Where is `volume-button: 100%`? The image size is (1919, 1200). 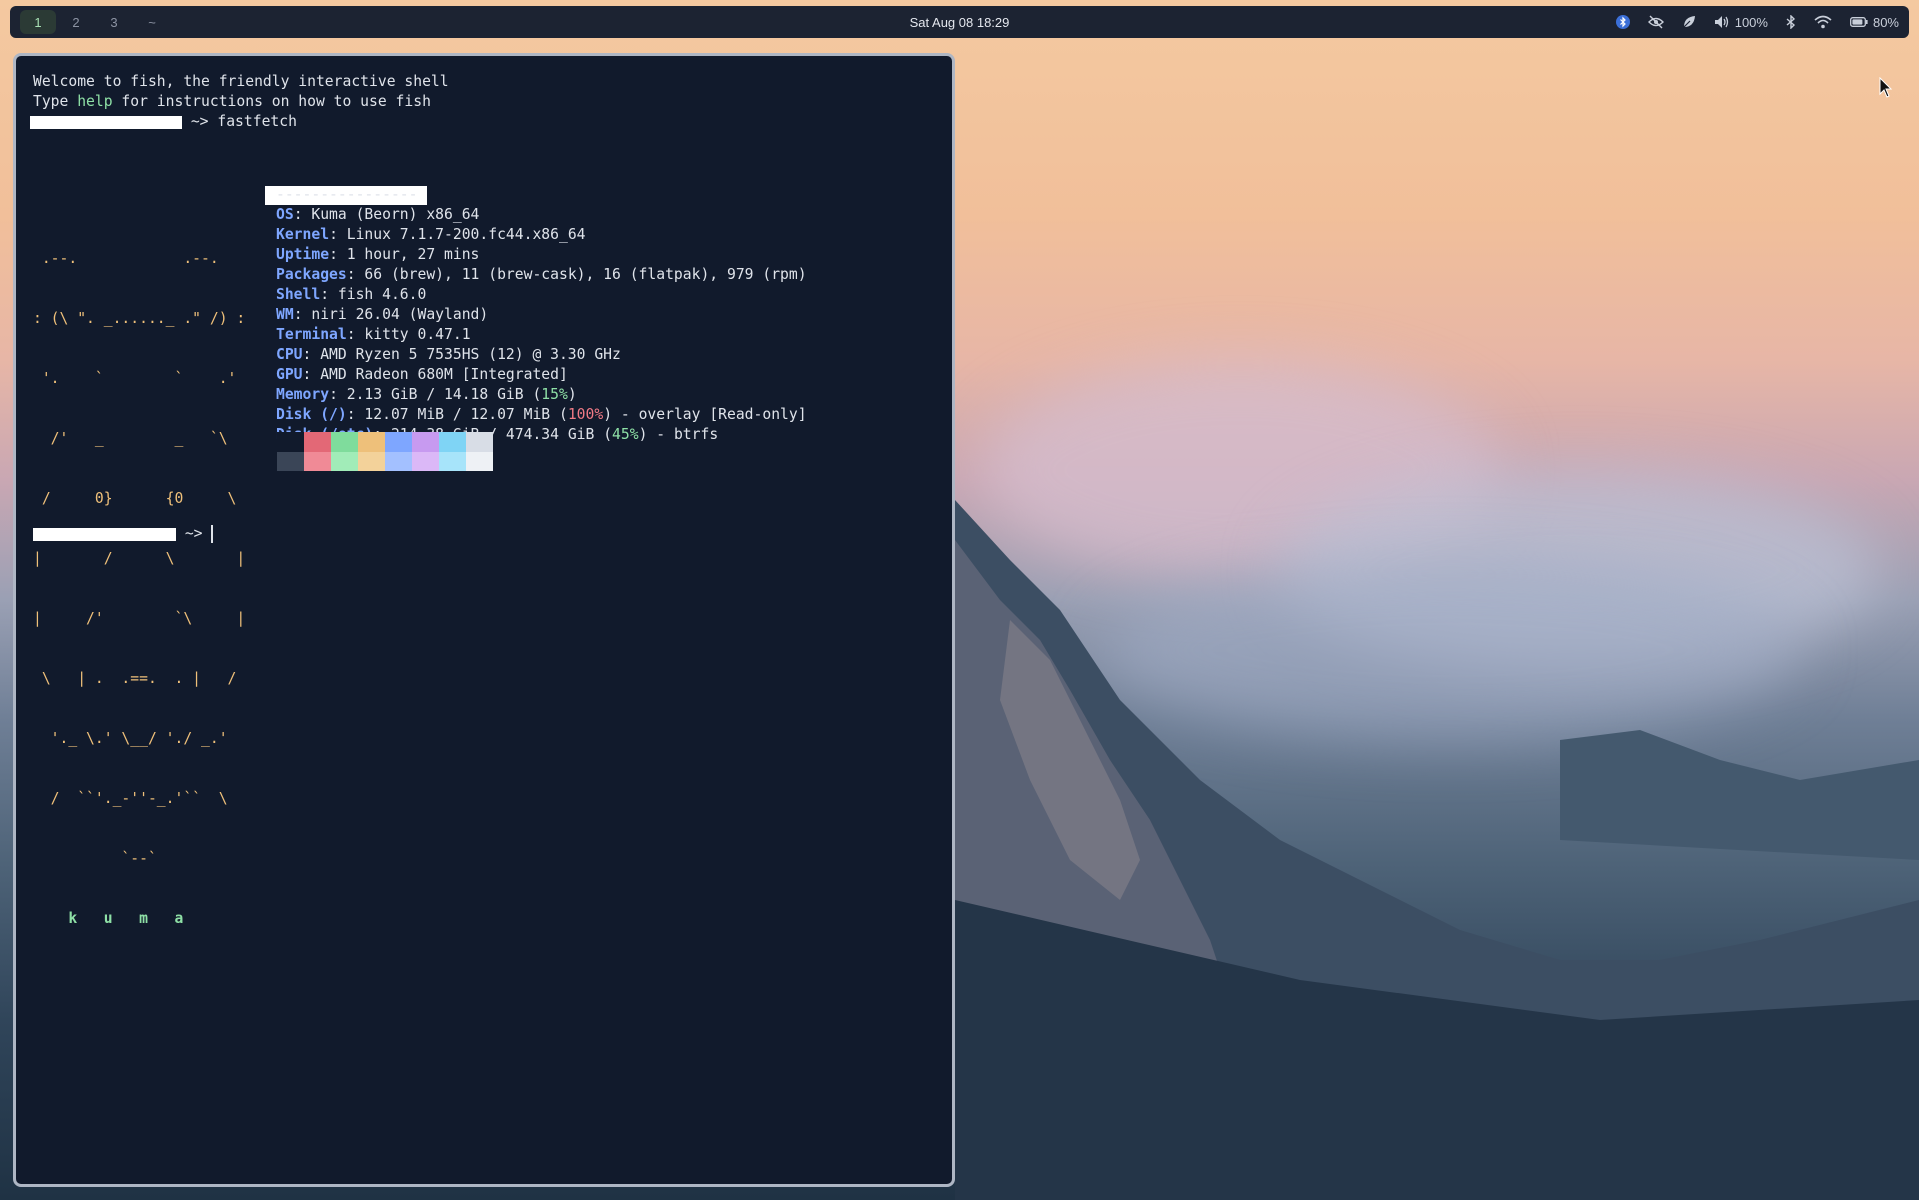
volume-button: 100% is located at coordinates (1741, 22).